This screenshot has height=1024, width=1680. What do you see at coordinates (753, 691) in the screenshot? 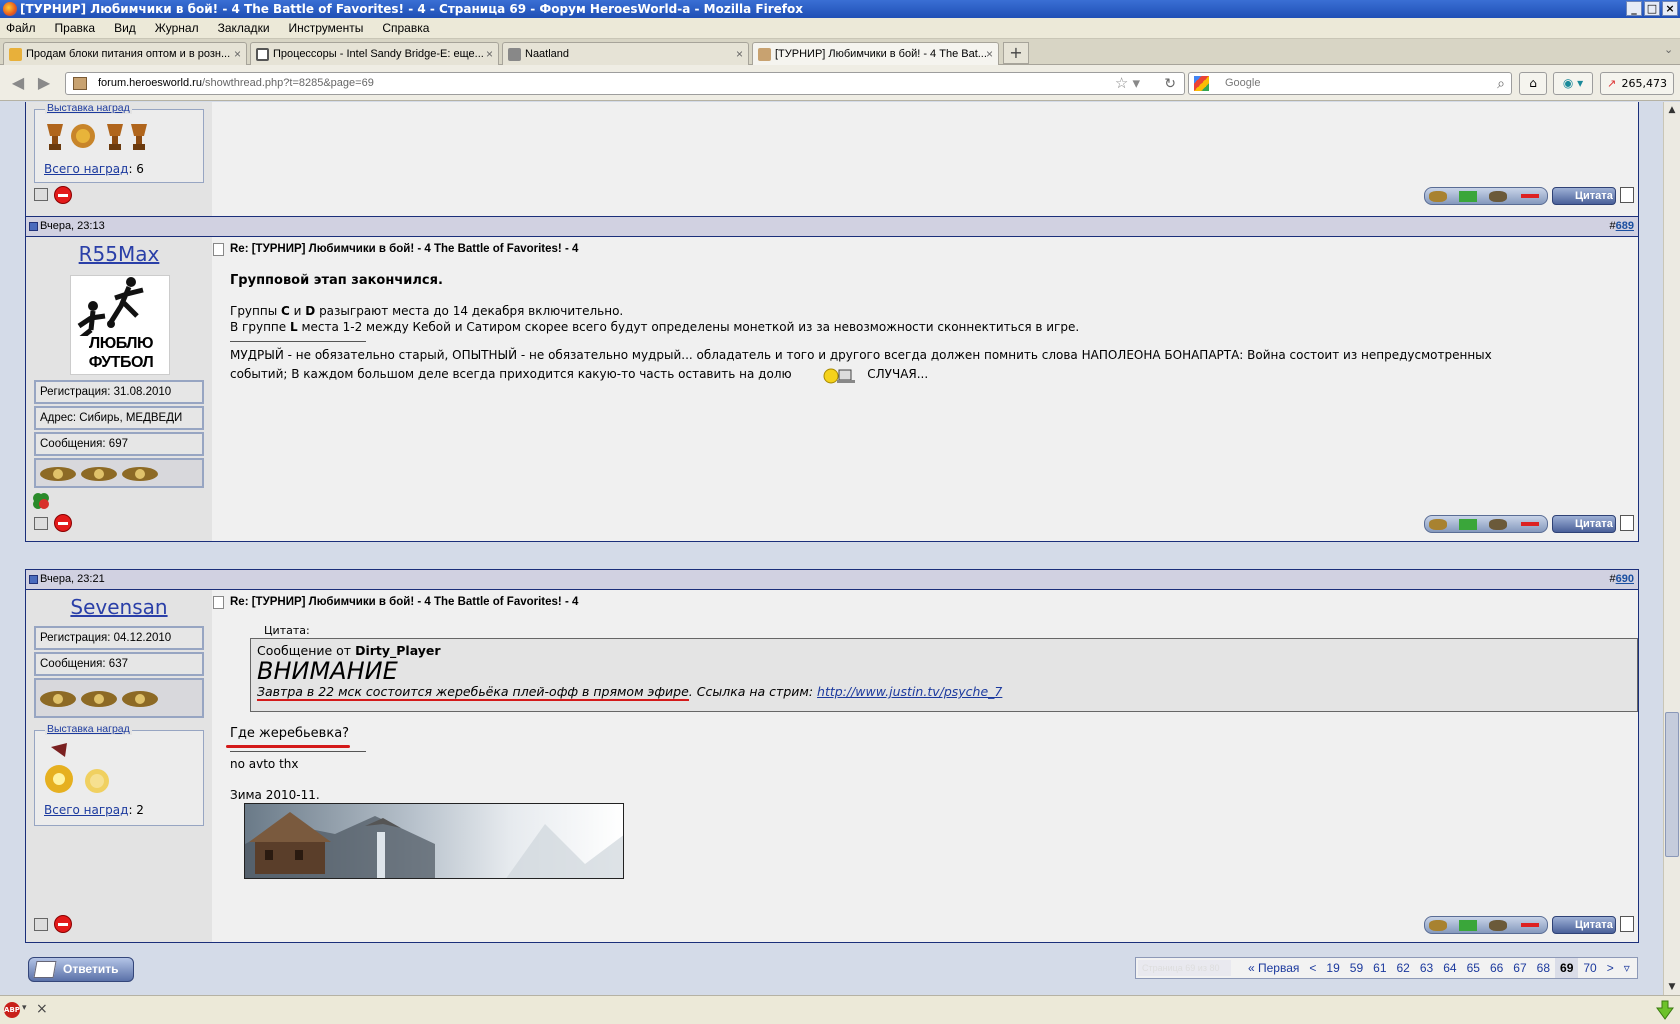
I see `quote-link-prefix: . Ссылка на стрим:` at bounding box center [753, 691].